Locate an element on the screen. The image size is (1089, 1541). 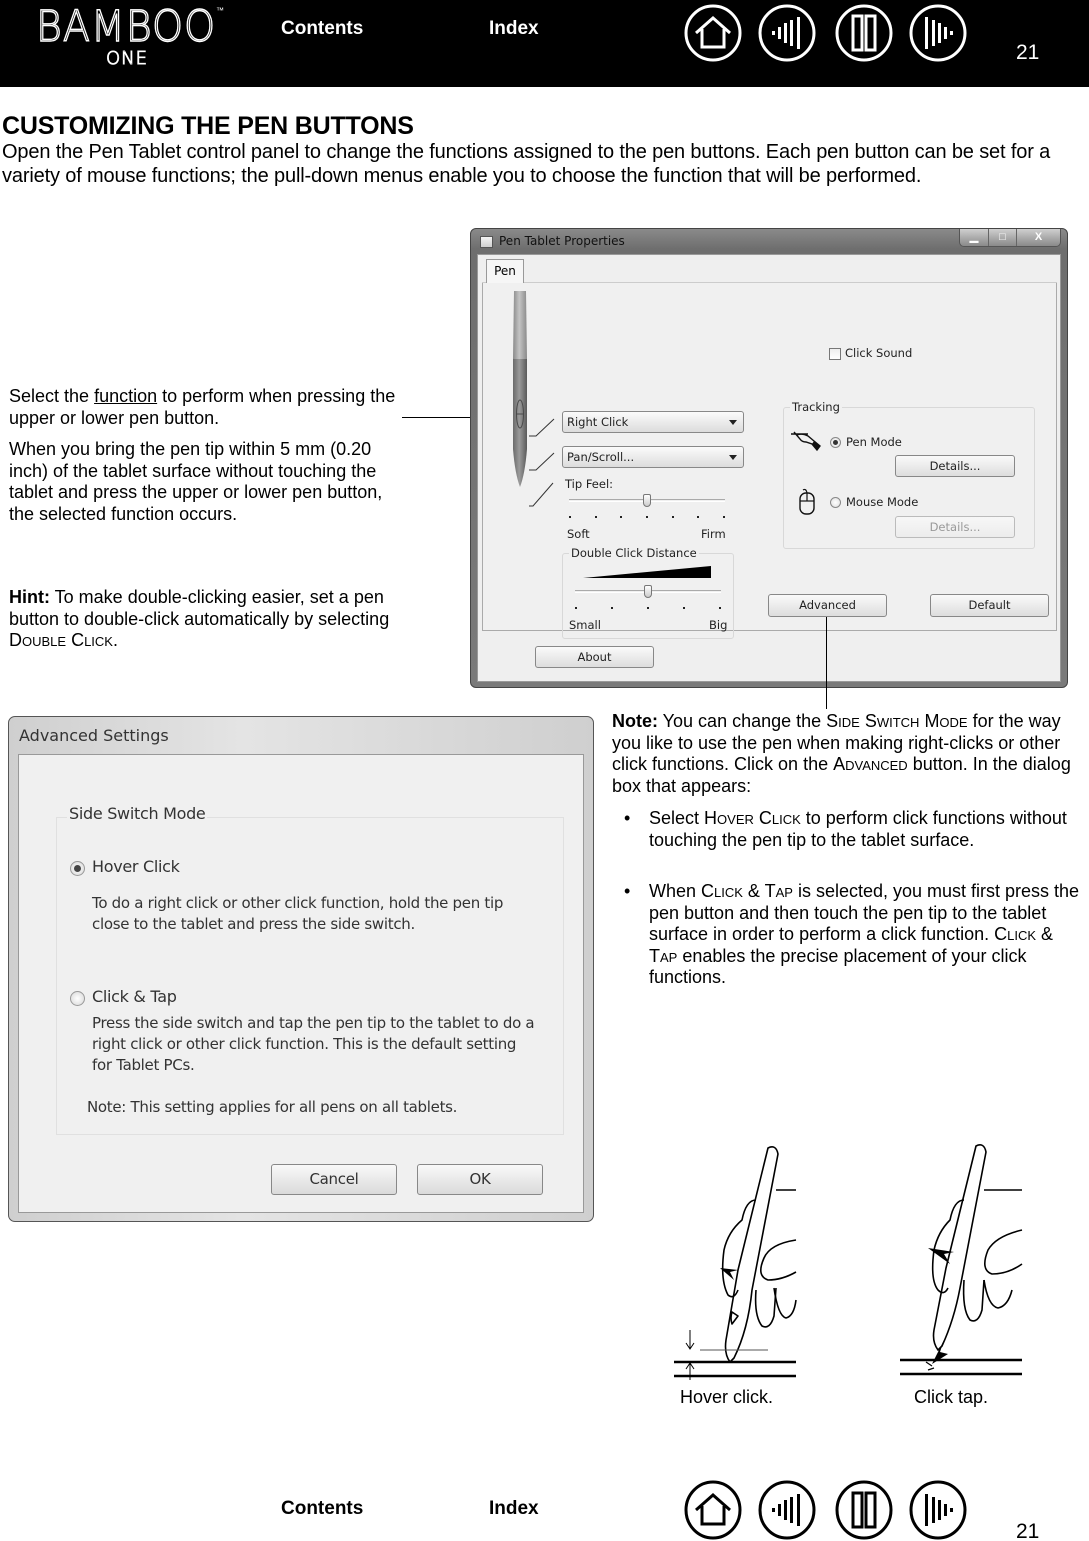
double-click-distance-group: Double Click Distance Small Big is located at coordinates (648, 592).